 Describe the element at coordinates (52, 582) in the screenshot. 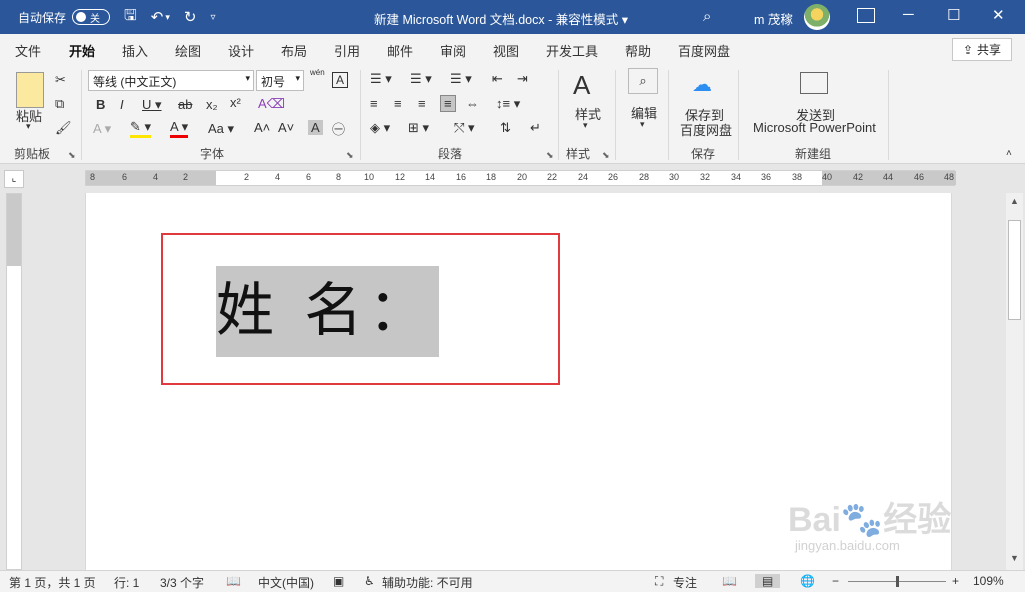

I see `page-count: 第 1 页，共 1 页` at that location.